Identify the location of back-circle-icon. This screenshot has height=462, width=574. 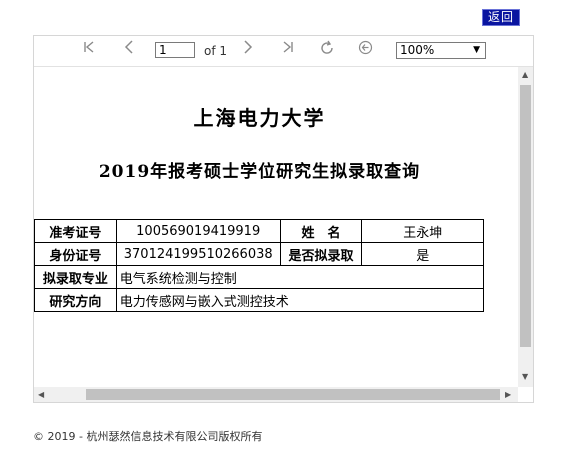
(365, 49).